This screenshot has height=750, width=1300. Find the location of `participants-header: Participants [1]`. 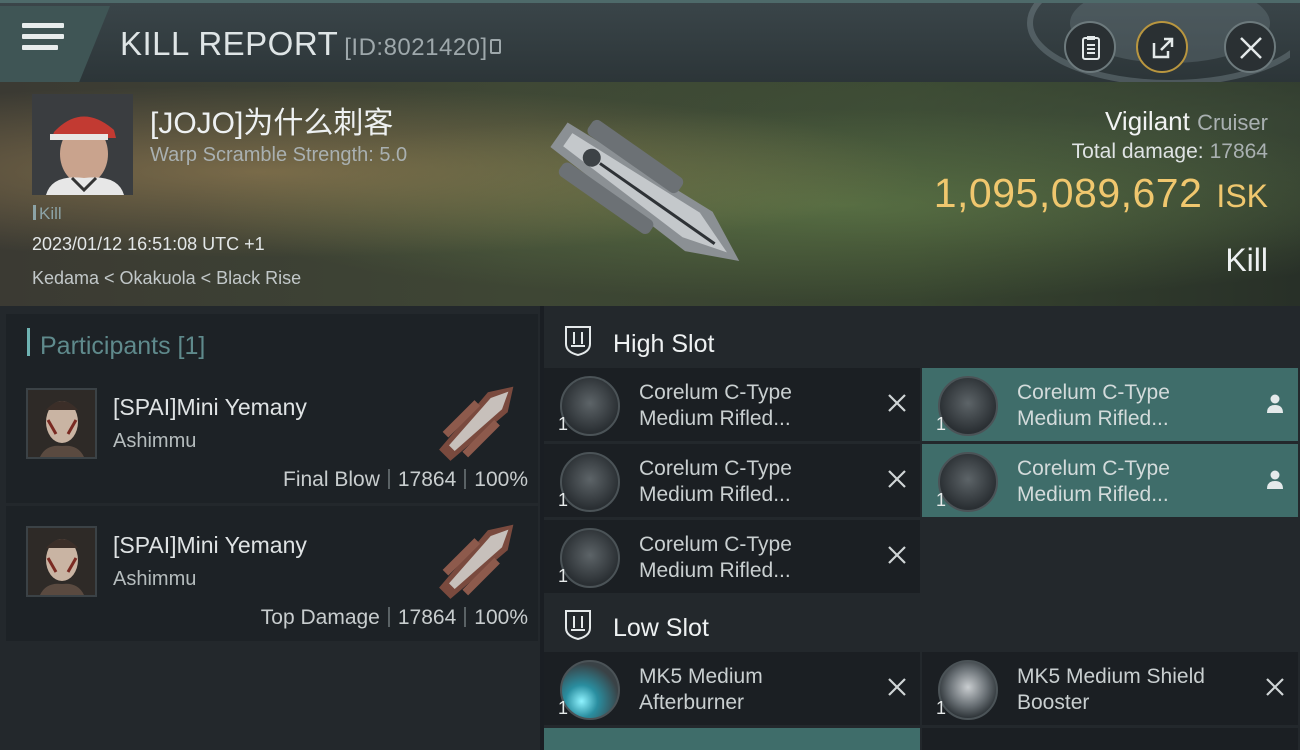

participants-header: Participants [1] is located at coordinates (272, 342).